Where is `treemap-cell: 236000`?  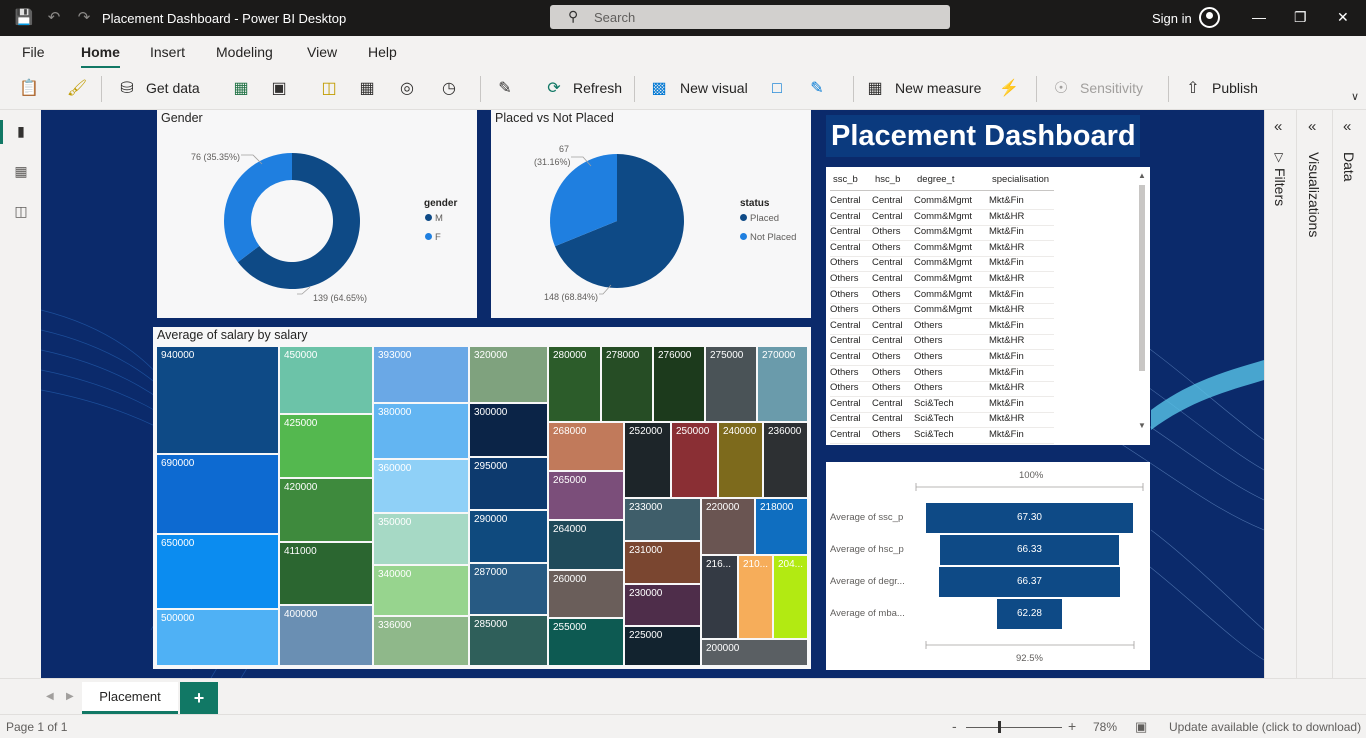 treemap-cell: 236000 is located at coordinates (785, 460).